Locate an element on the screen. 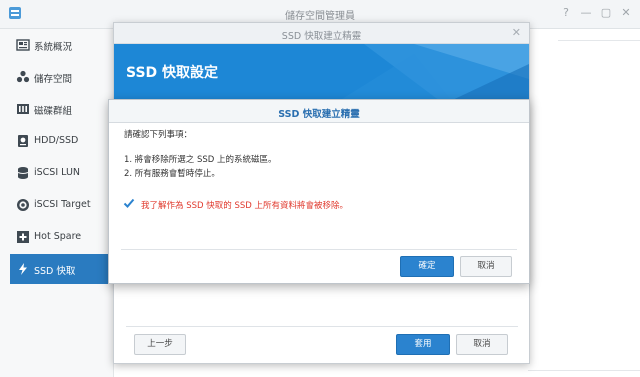  ok-button: 確定 is located at coordinates (427, 266).